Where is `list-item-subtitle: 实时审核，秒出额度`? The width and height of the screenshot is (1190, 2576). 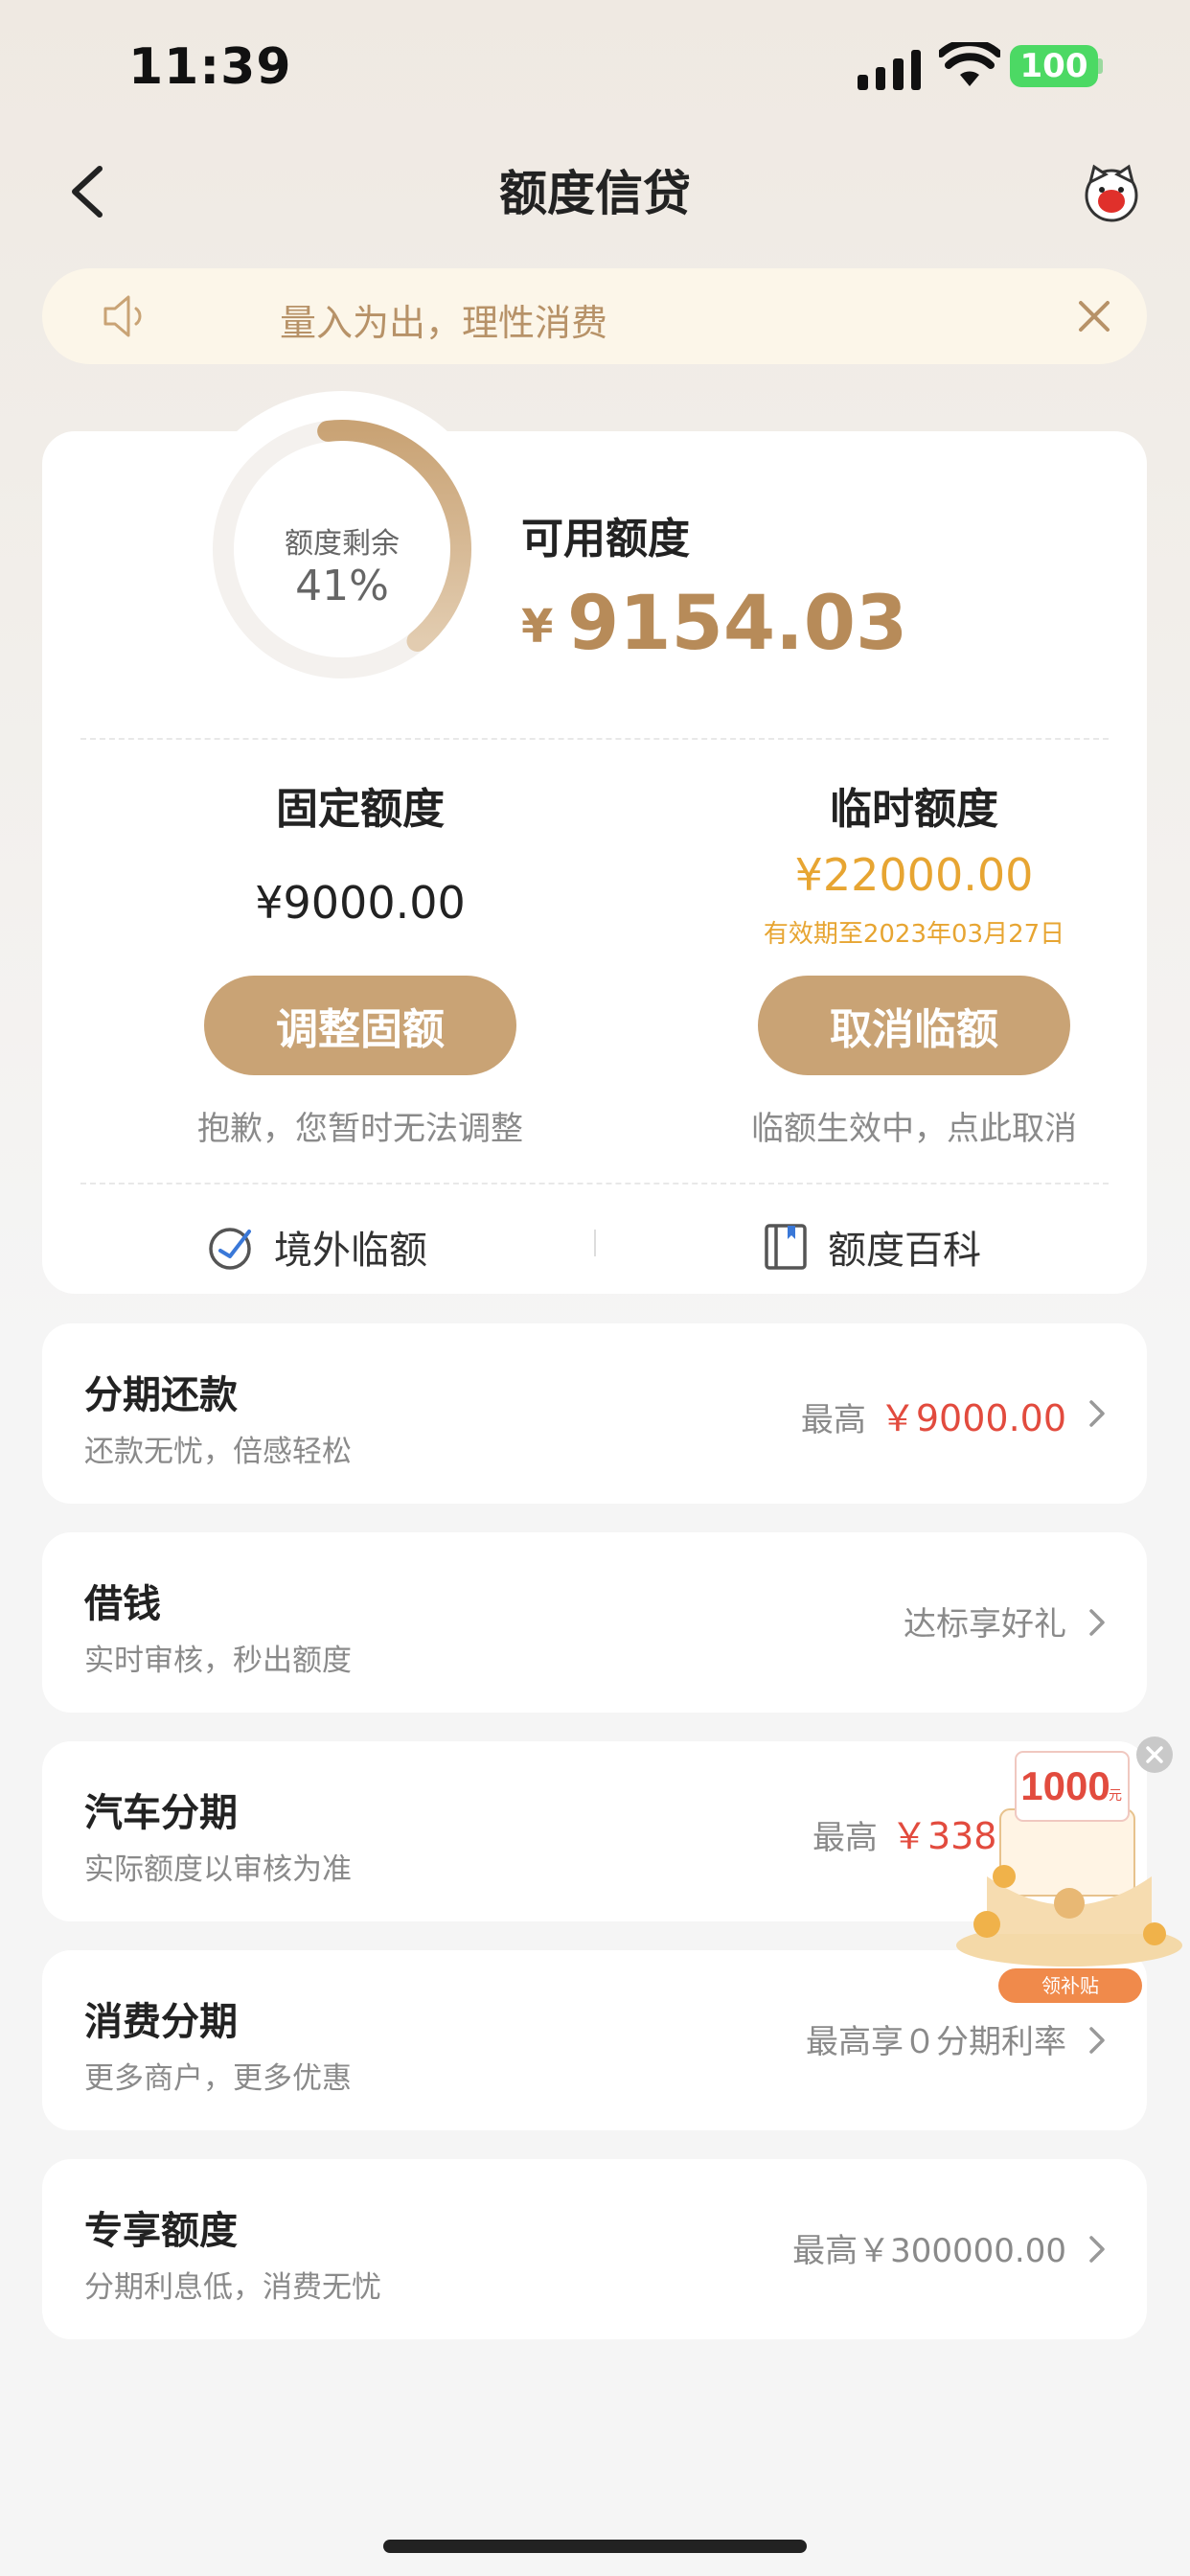 list-item-subtitle: 实时审核，秒出额度 is located at coordinates (218, 1661).